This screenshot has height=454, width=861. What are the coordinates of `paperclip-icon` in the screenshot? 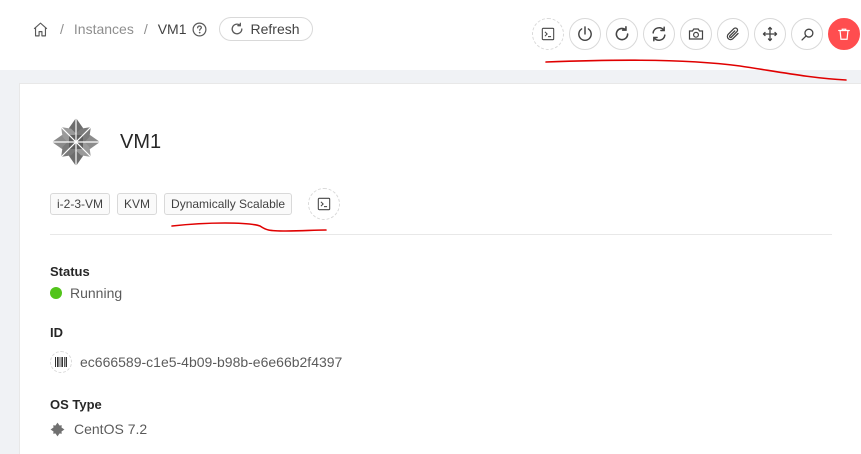 It's located at (732, 34).